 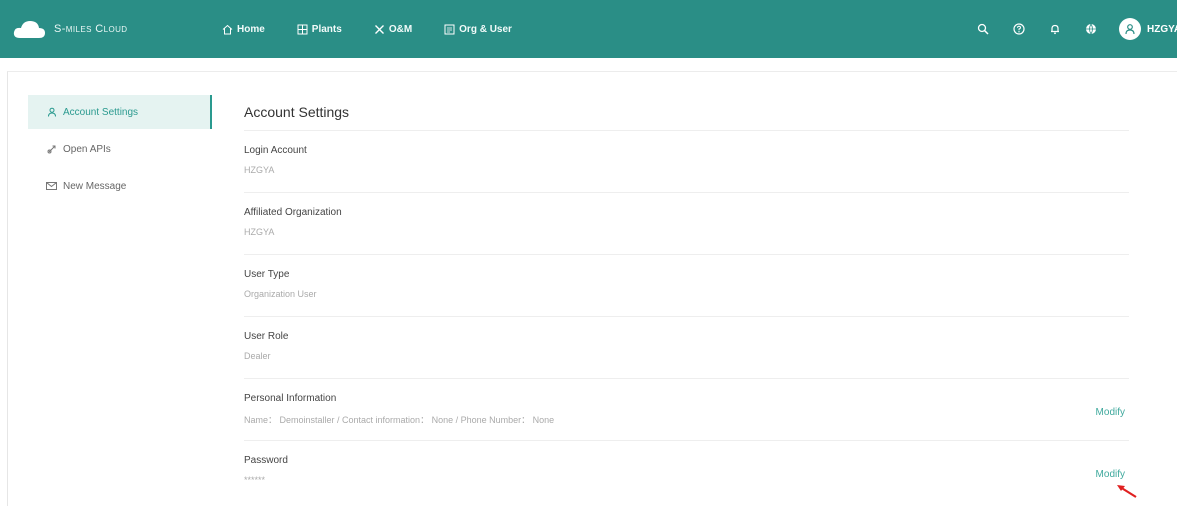 What do you see at coordinates (29, 29) in the screenshot?
I see `cloud-logo-icon` at bounding box center [29, 29].